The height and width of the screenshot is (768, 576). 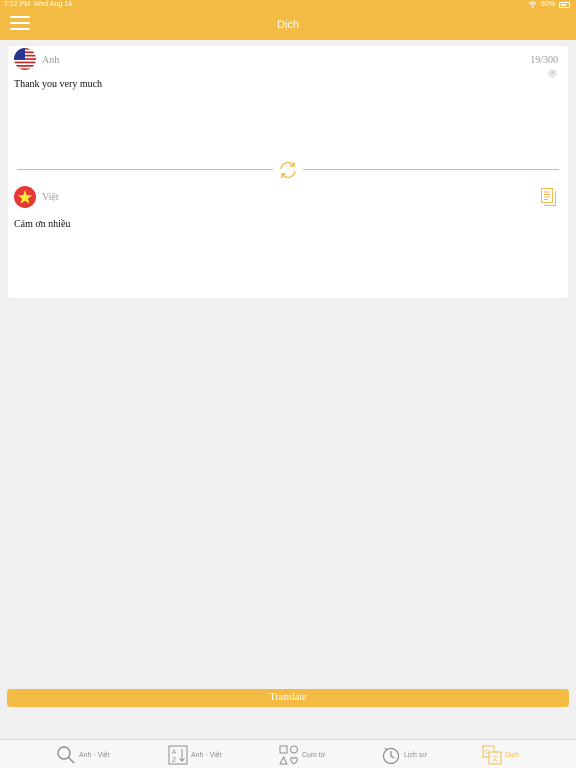 I want to click on tab-search: Anh - Việt, so click(x=83, y=755).